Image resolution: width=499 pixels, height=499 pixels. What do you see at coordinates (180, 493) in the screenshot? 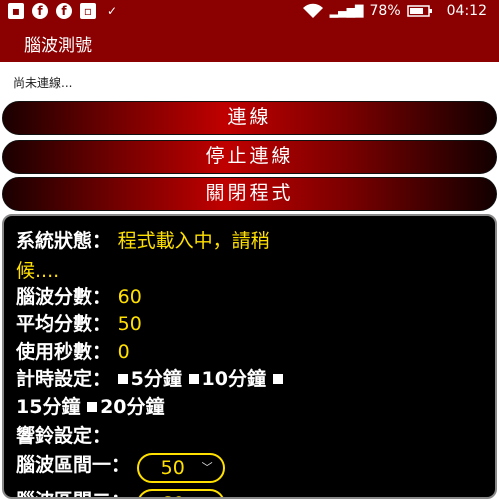
I see `interval2-dropdown: 60﹀` at bounding box center [180, 493].